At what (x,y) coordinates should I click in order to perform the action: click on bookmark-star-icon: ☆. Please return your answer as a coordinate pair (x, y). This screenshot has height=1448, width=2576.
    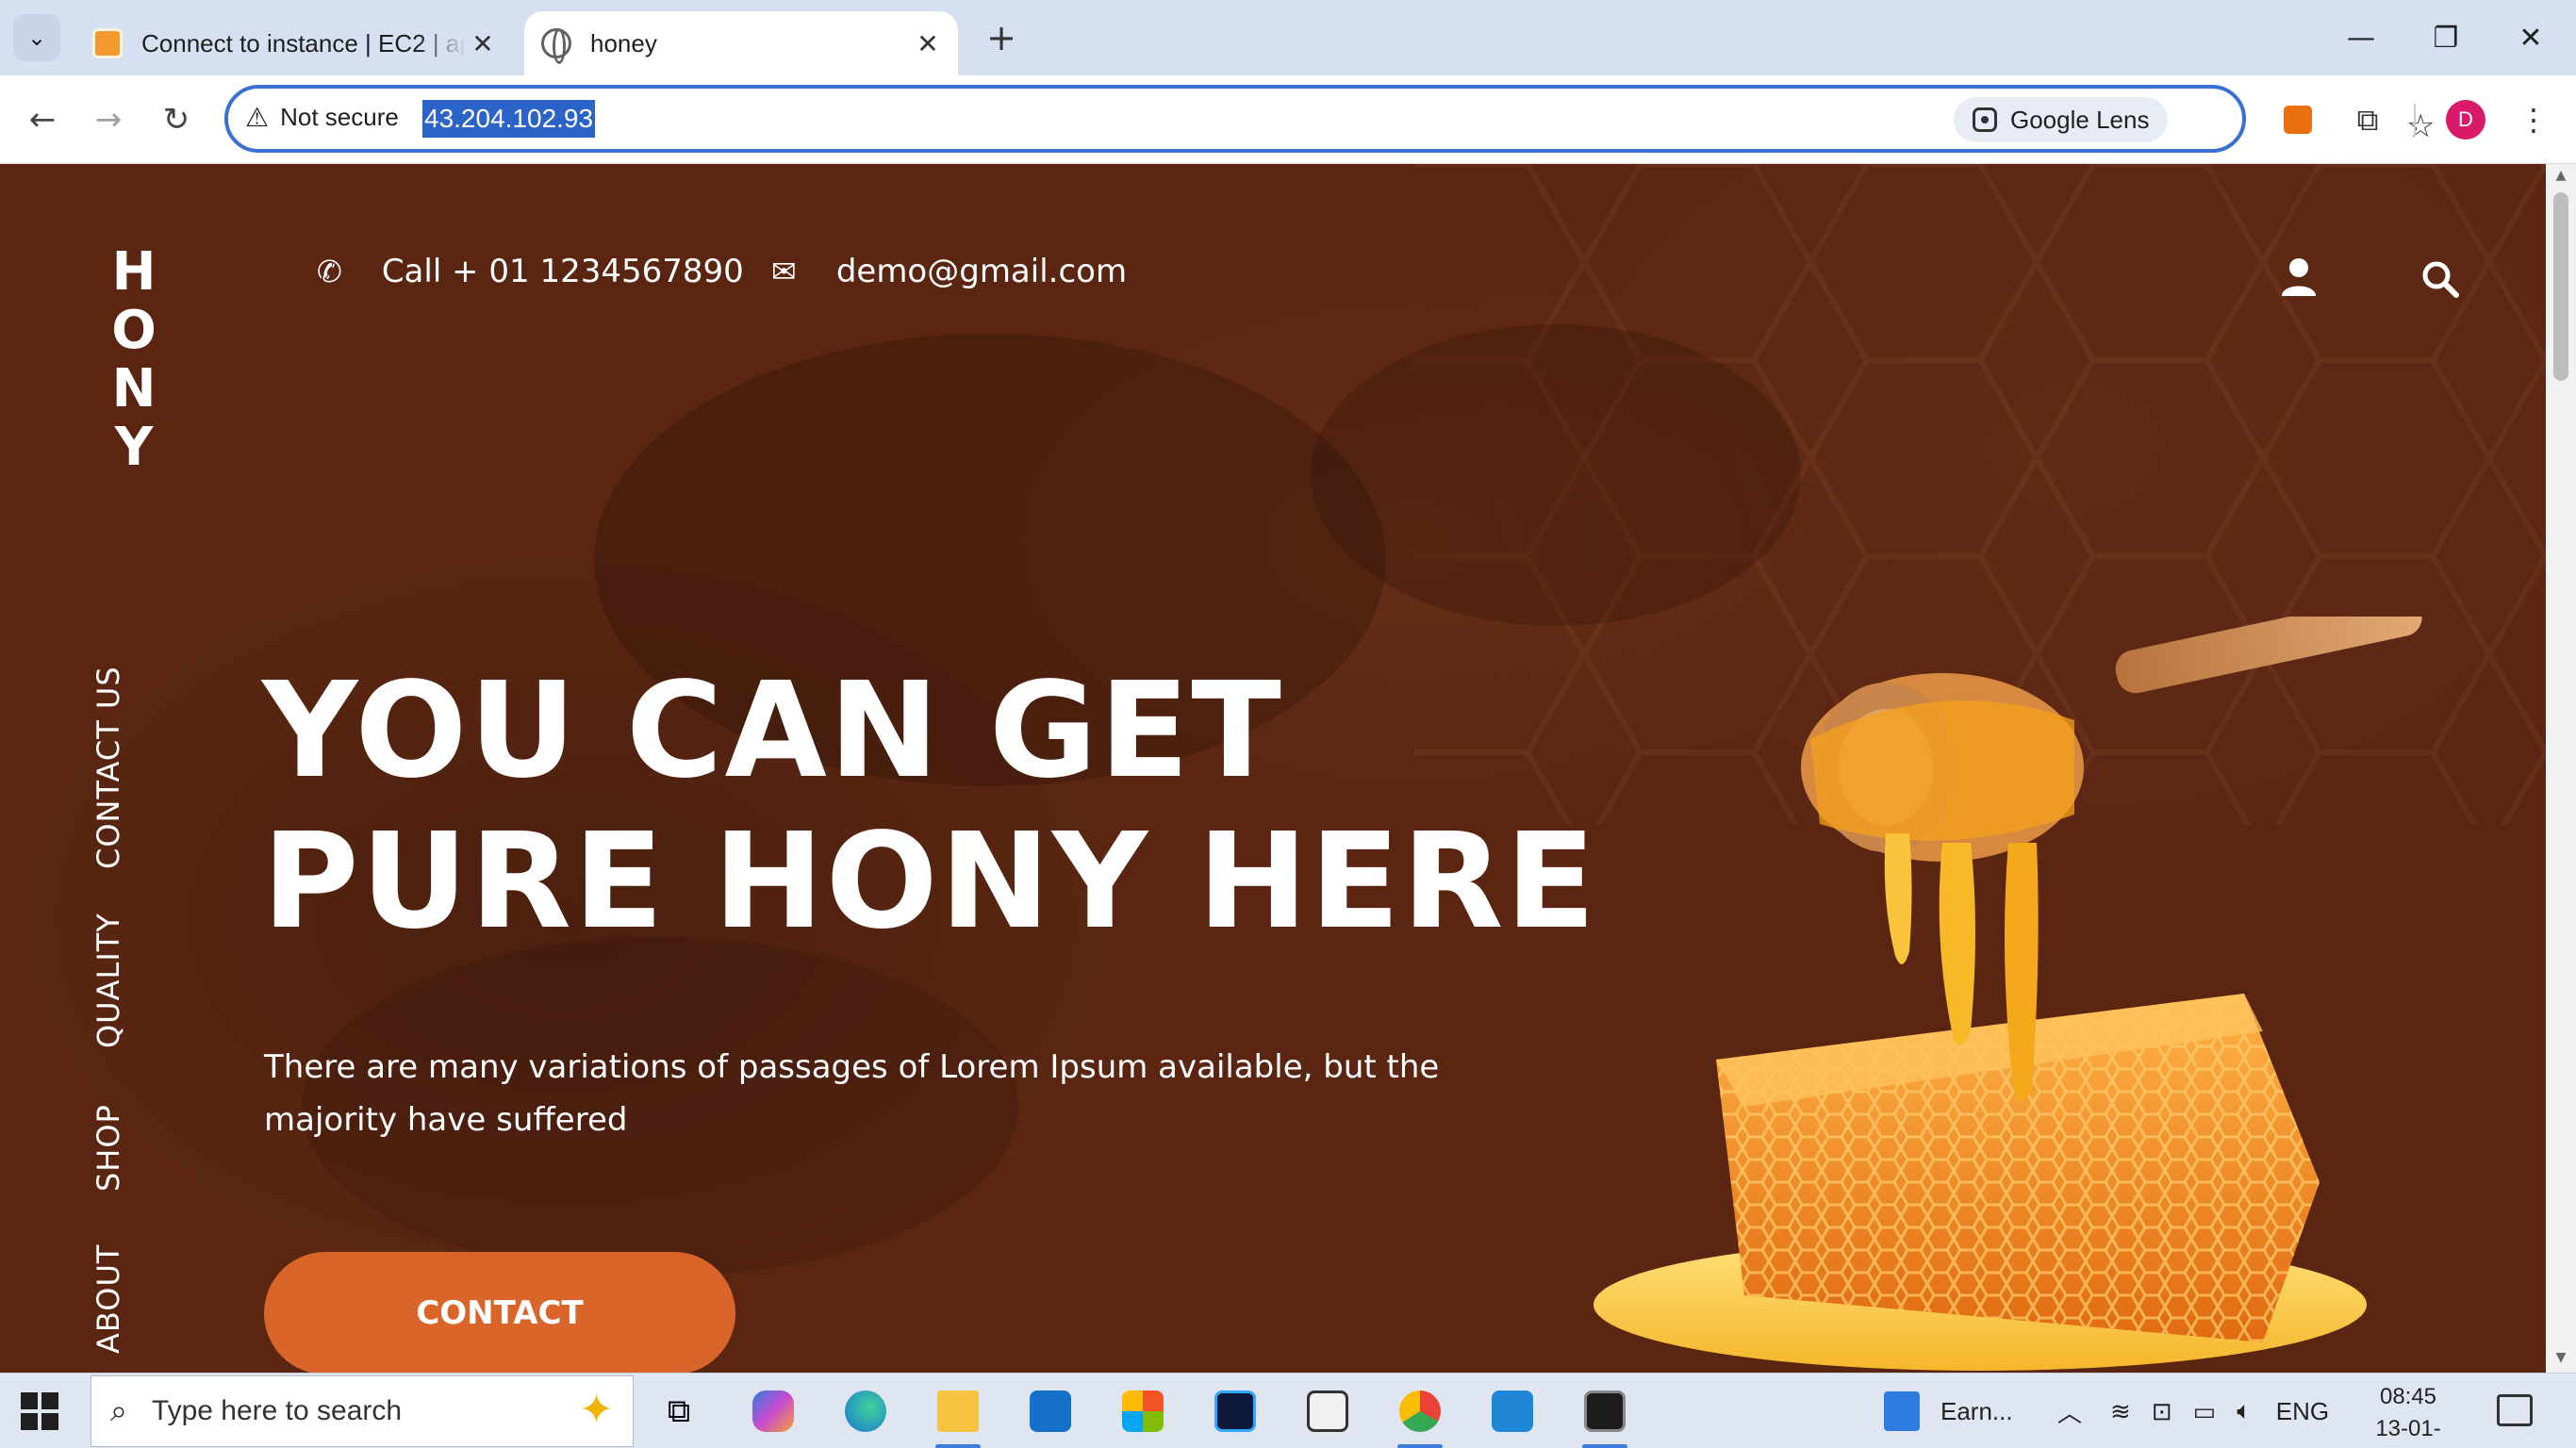
    Looking at the image, I should click on (2420, 126).